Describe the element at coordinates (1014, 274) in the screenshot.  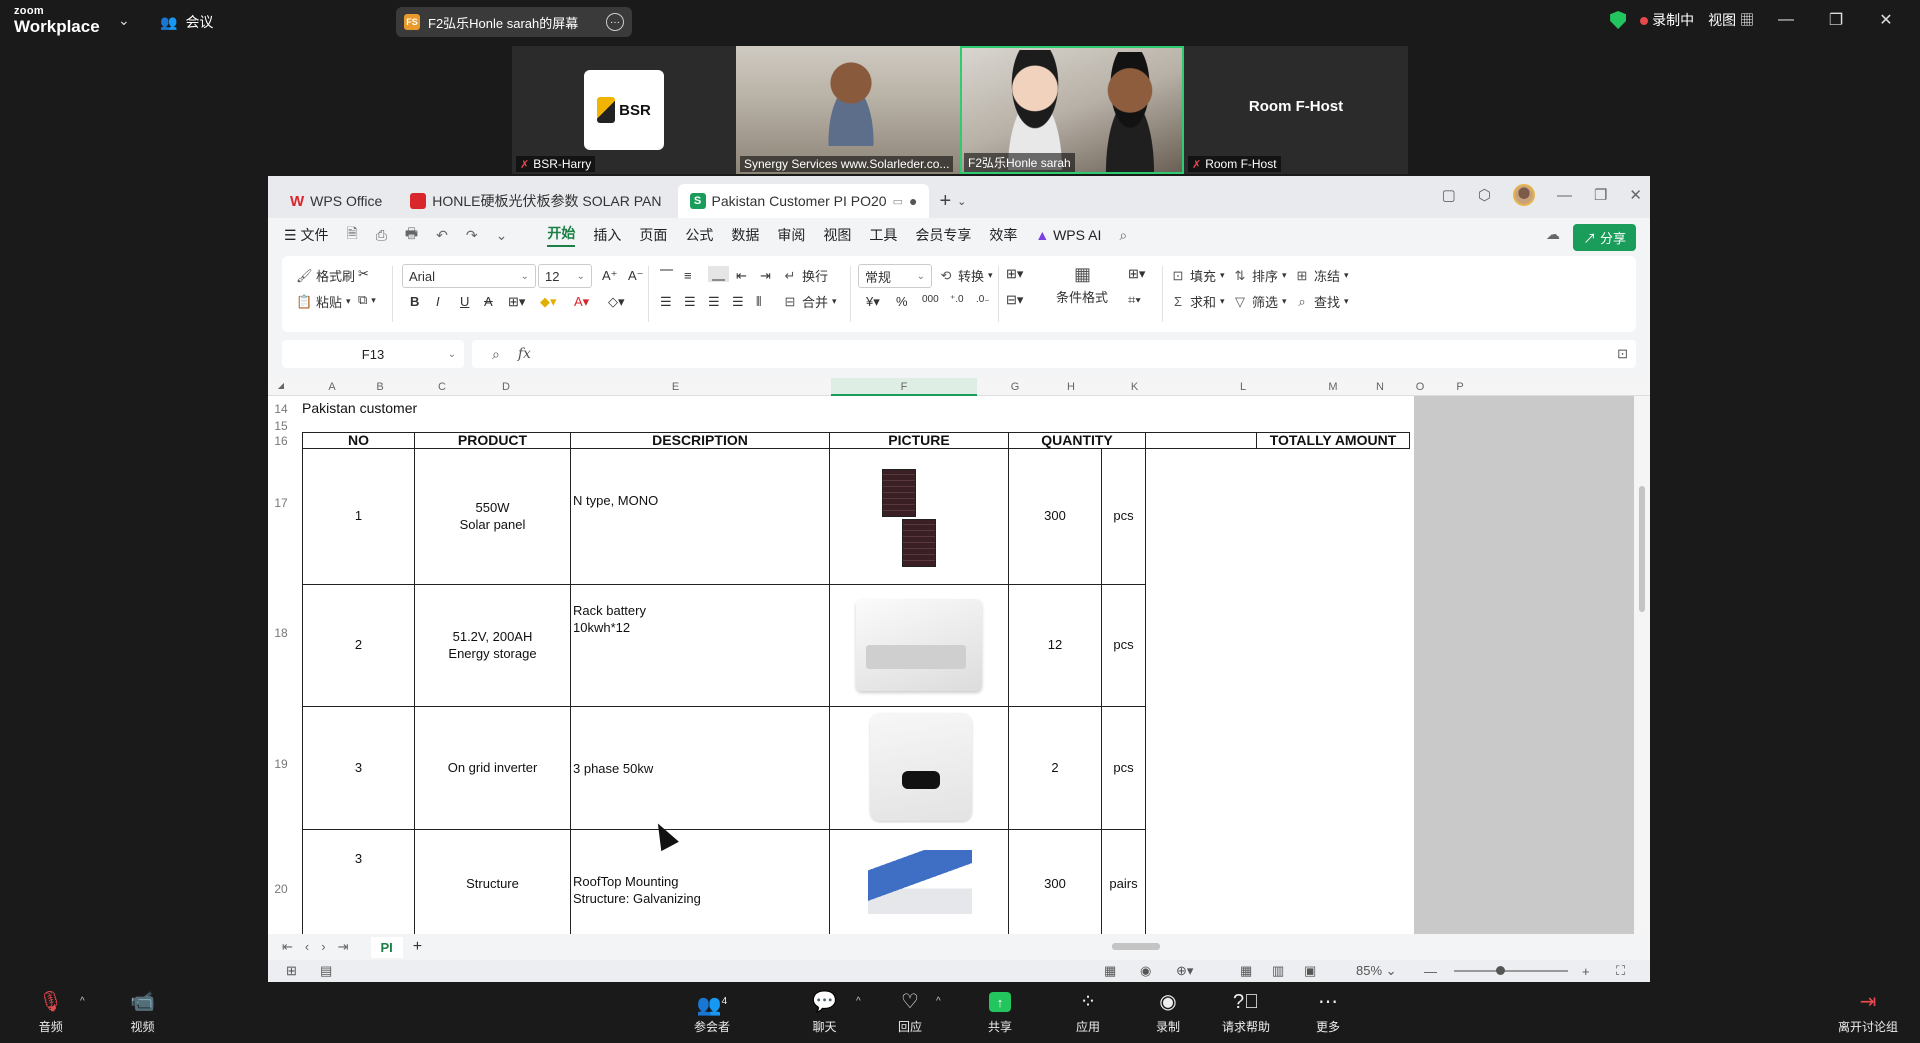
I see `table-style-icon: ⊞▾` at that location.